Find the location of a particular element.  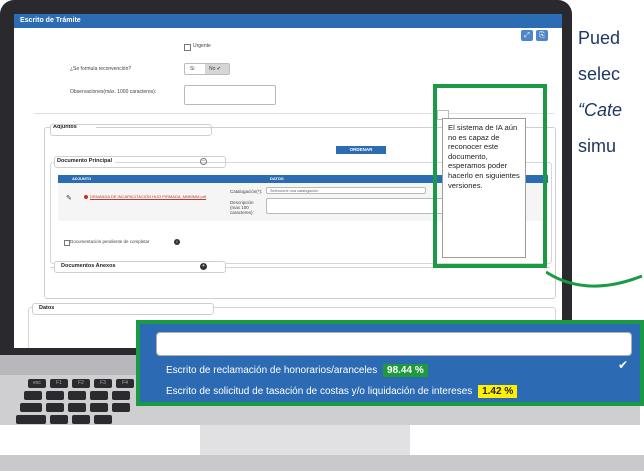

edit-icon: ✎ is located at coordinates (69, 198).